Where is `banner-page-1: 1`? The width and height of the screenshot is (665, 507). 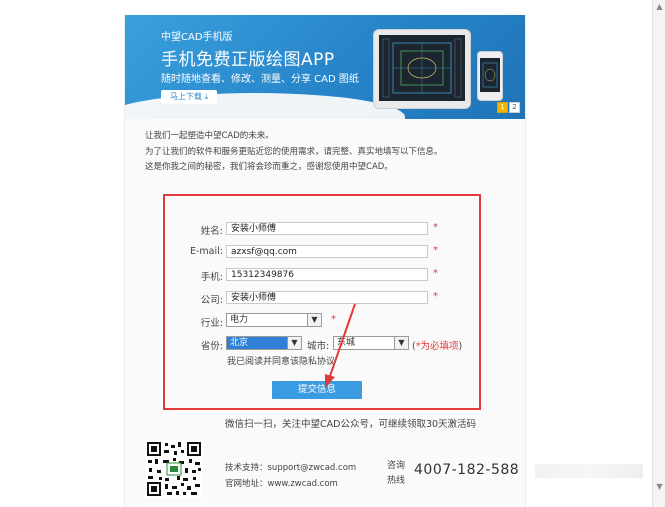
banner-page-1: 1 is located at coordinates (502, 107).